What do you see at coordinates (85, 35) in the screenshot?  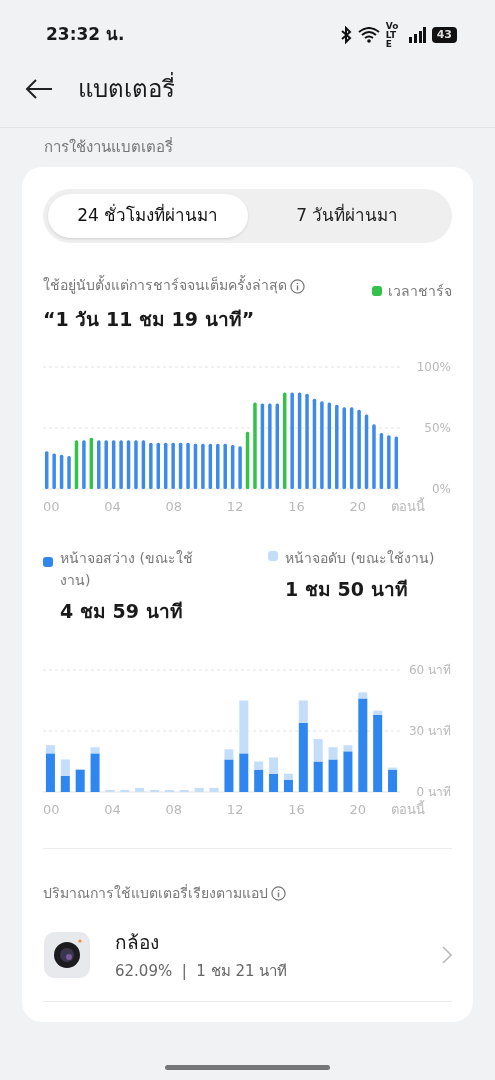 I see `status-time: 23:32 น.` at bounding box center [85, 35].